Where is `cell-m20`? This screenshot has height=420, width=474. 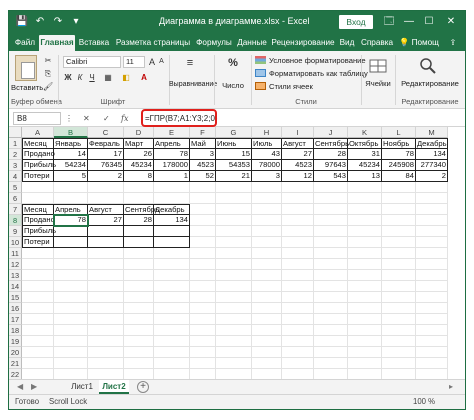 cell-m20 is located at coordinates (432, 352).